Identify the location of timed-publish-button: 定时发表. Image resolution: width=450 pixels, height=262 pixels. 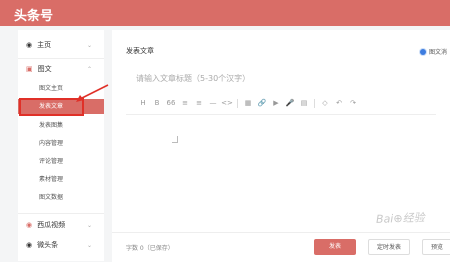
(389, 247).